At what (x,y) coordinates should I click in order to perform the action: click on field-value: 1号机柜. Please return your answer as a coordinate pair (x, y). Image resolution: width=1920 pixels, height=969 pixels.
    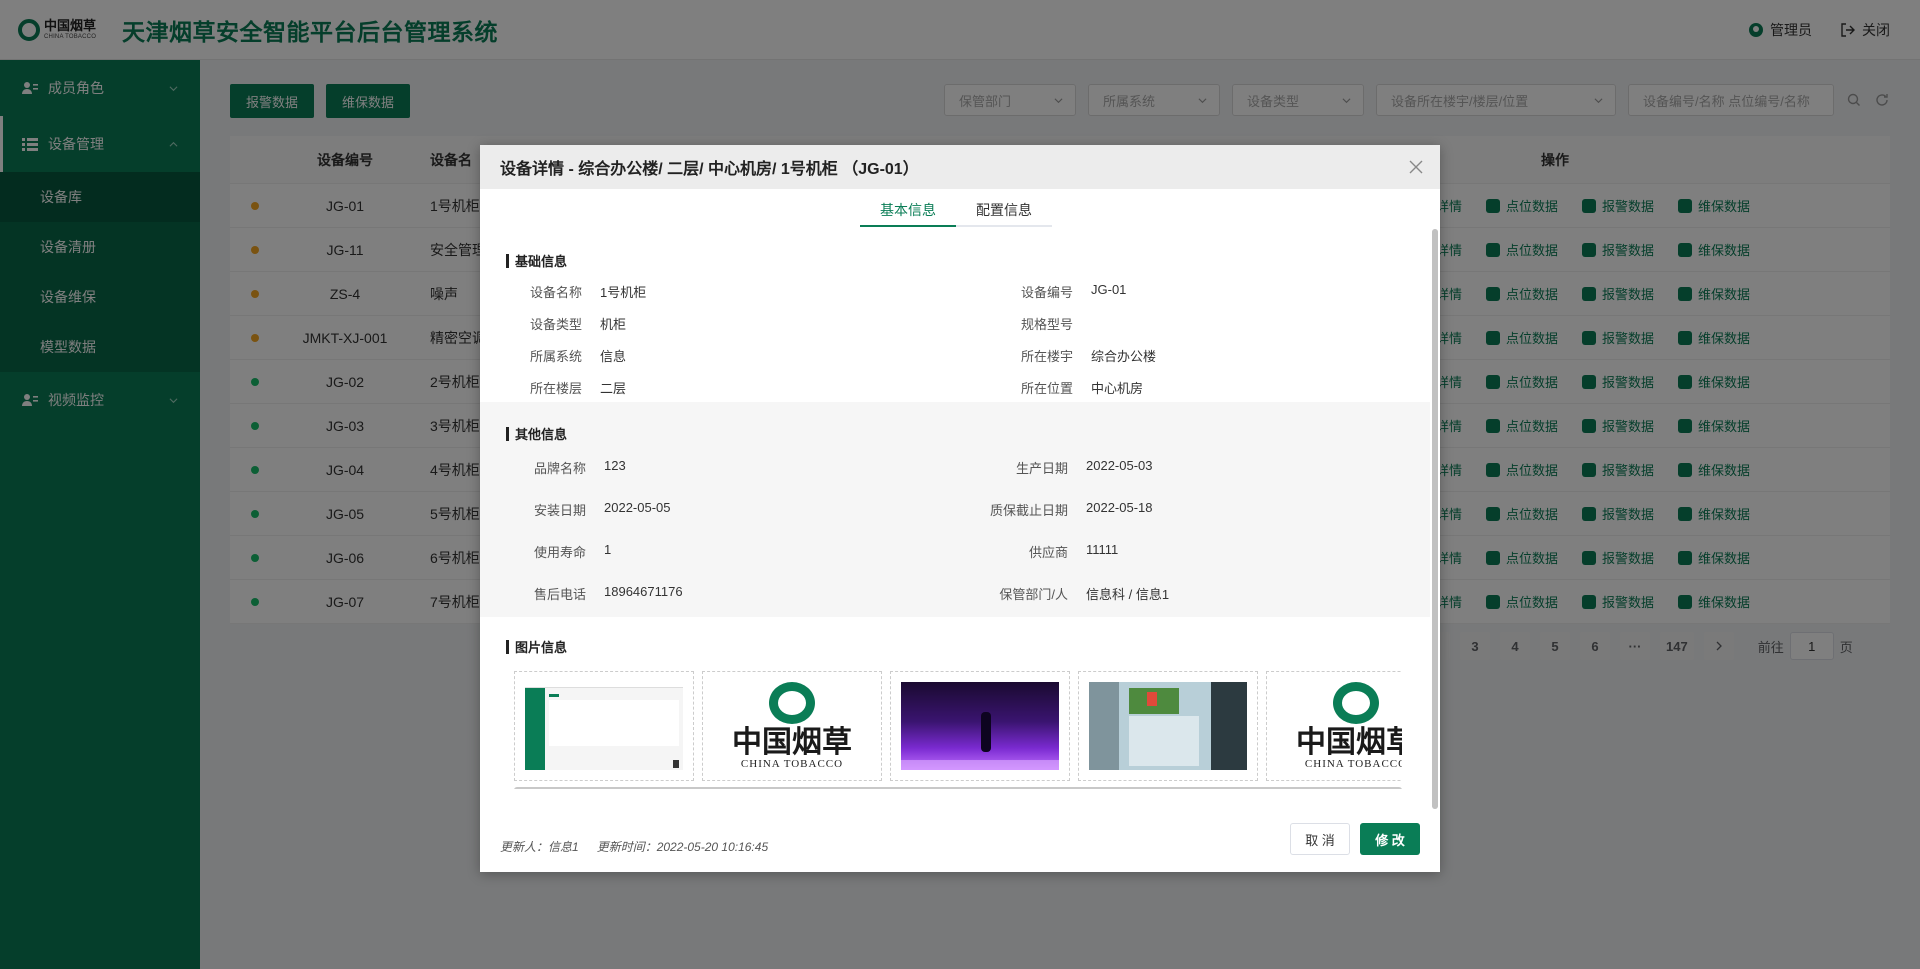
    Looking at the image, I should click on (623, 292).